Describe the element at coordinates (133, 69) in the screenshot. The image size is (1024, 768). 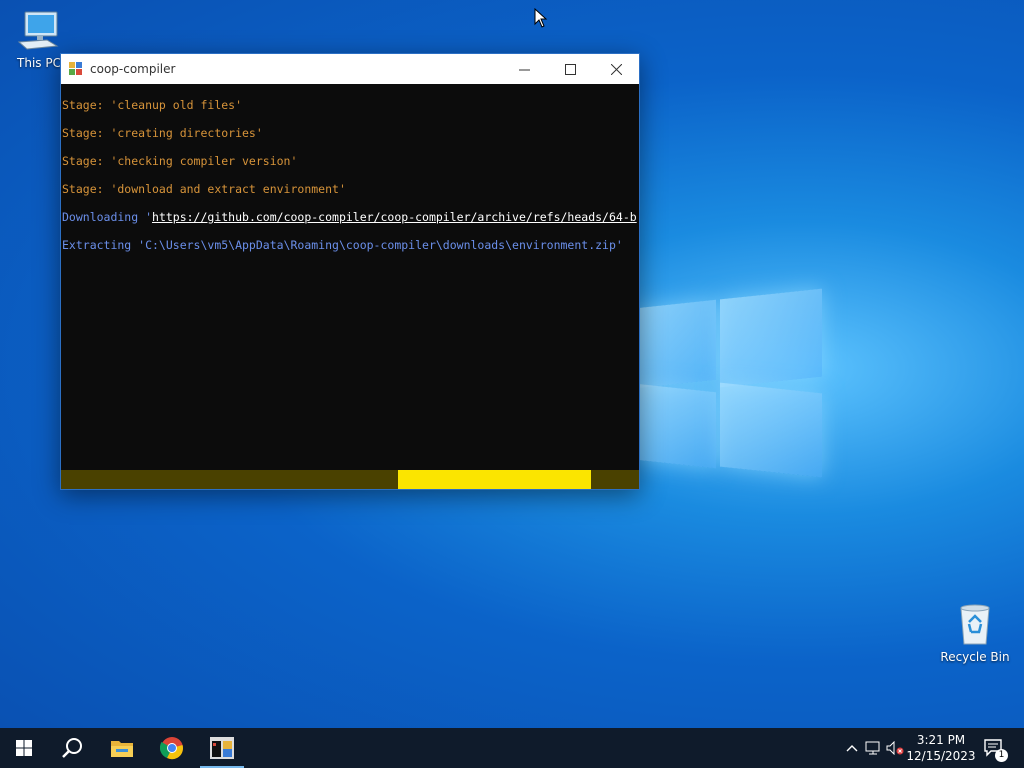
I see `window-title: coop-compiler` at that location.